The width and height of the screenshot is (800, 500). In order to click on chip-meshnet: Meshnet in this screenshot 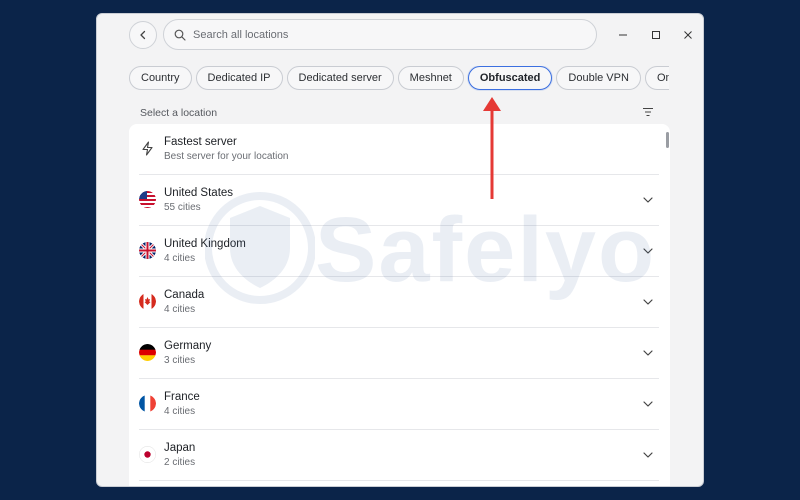, I will do `click(430, 78)`.